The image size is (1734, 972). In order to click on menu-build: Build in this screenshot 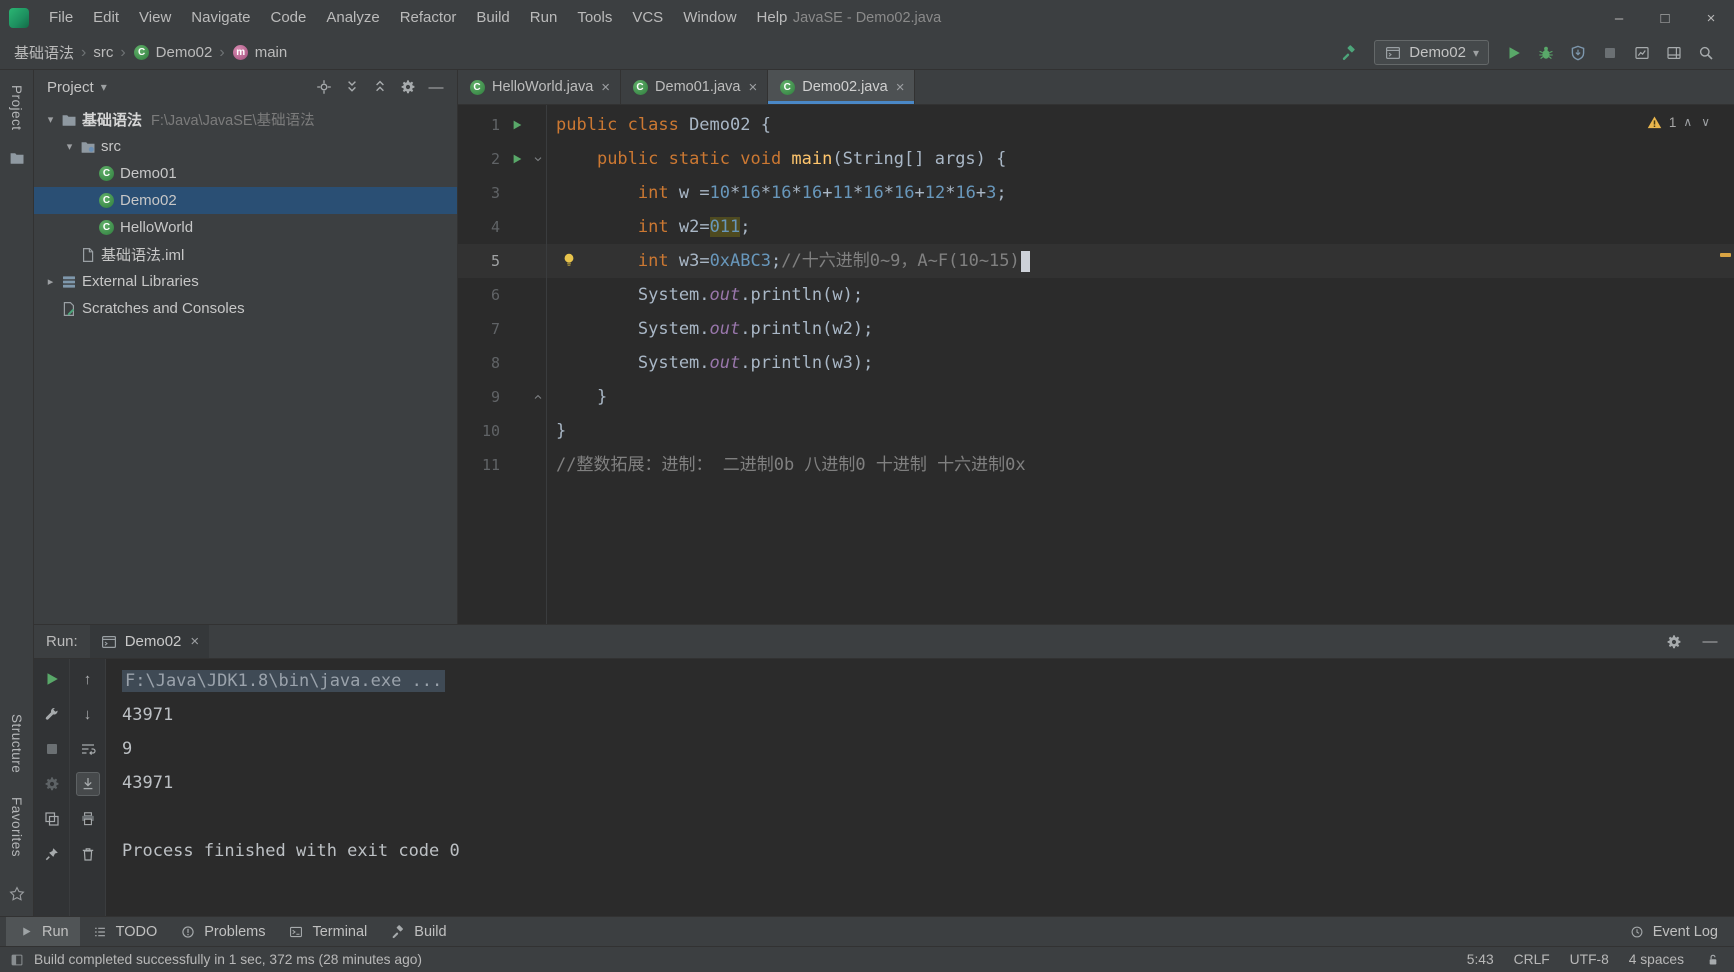, I will do `click(492, 18)`.